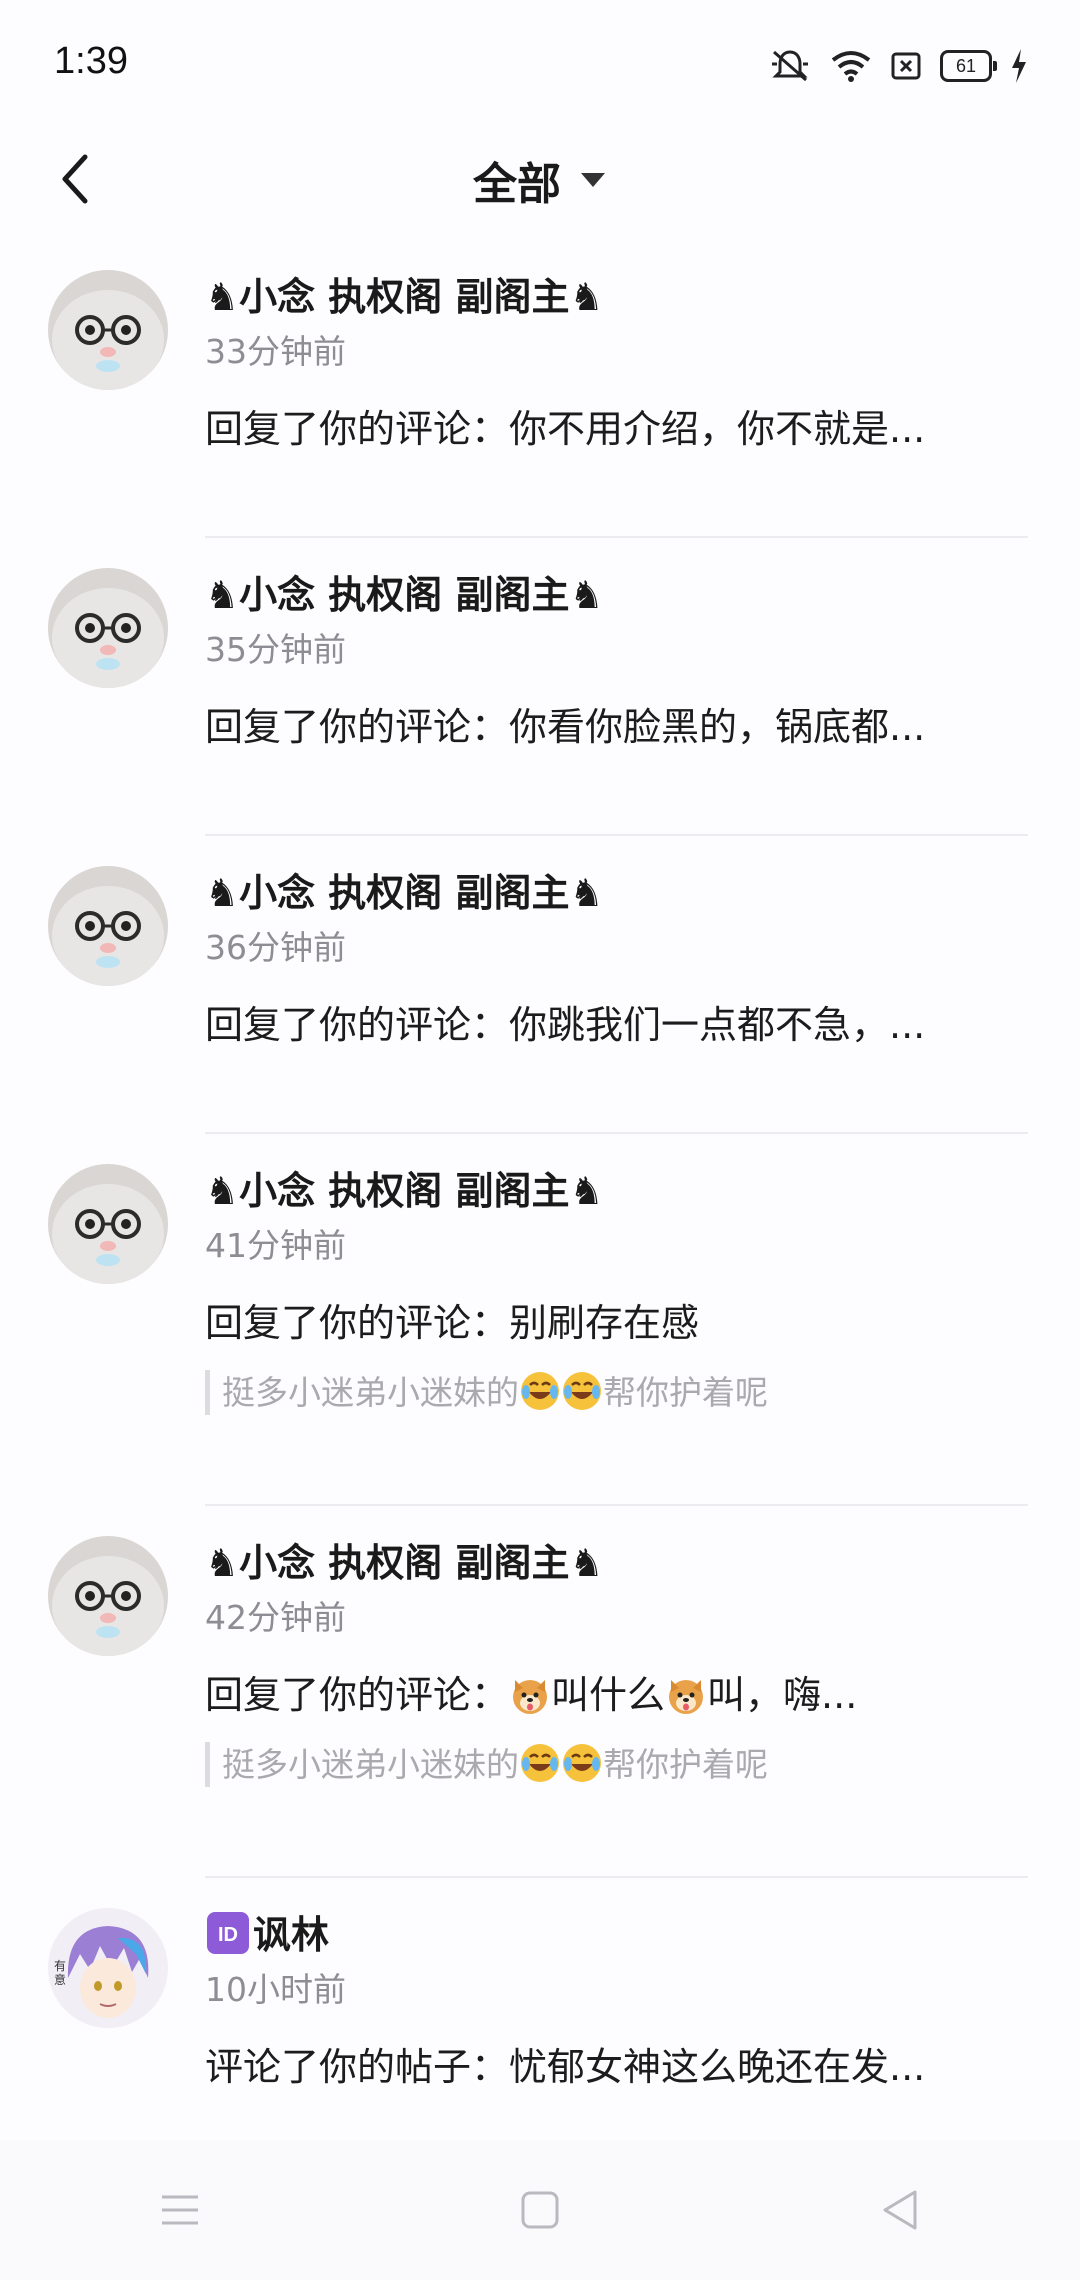 This screenshot has width=1080, height=2280. Describe the element at coordinates (275, 1989) in the screenshot. I see `timestamp: 10小时前` at that location.